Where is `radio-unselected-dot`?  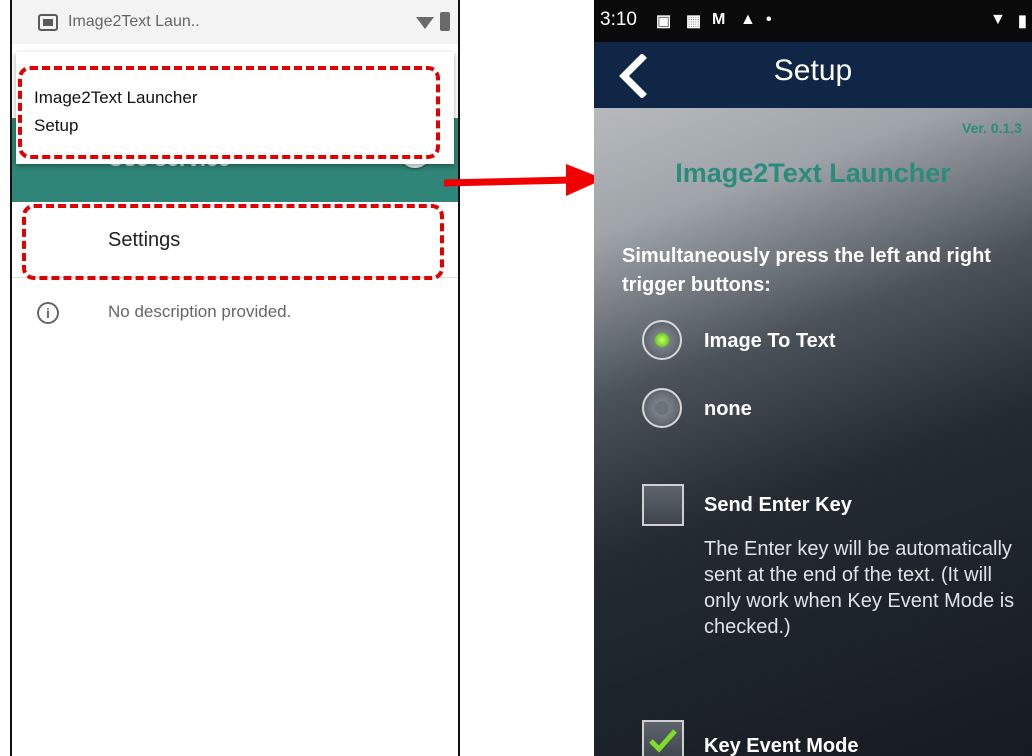 radio-unselected-dot is located at coordinates (662, 408).